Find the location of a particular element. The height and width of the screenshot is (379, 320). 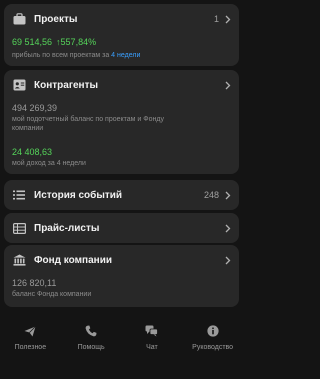

bottom-tab-bar: Полезное Помощь Чат Руководство is located at coordinates (121, 339).